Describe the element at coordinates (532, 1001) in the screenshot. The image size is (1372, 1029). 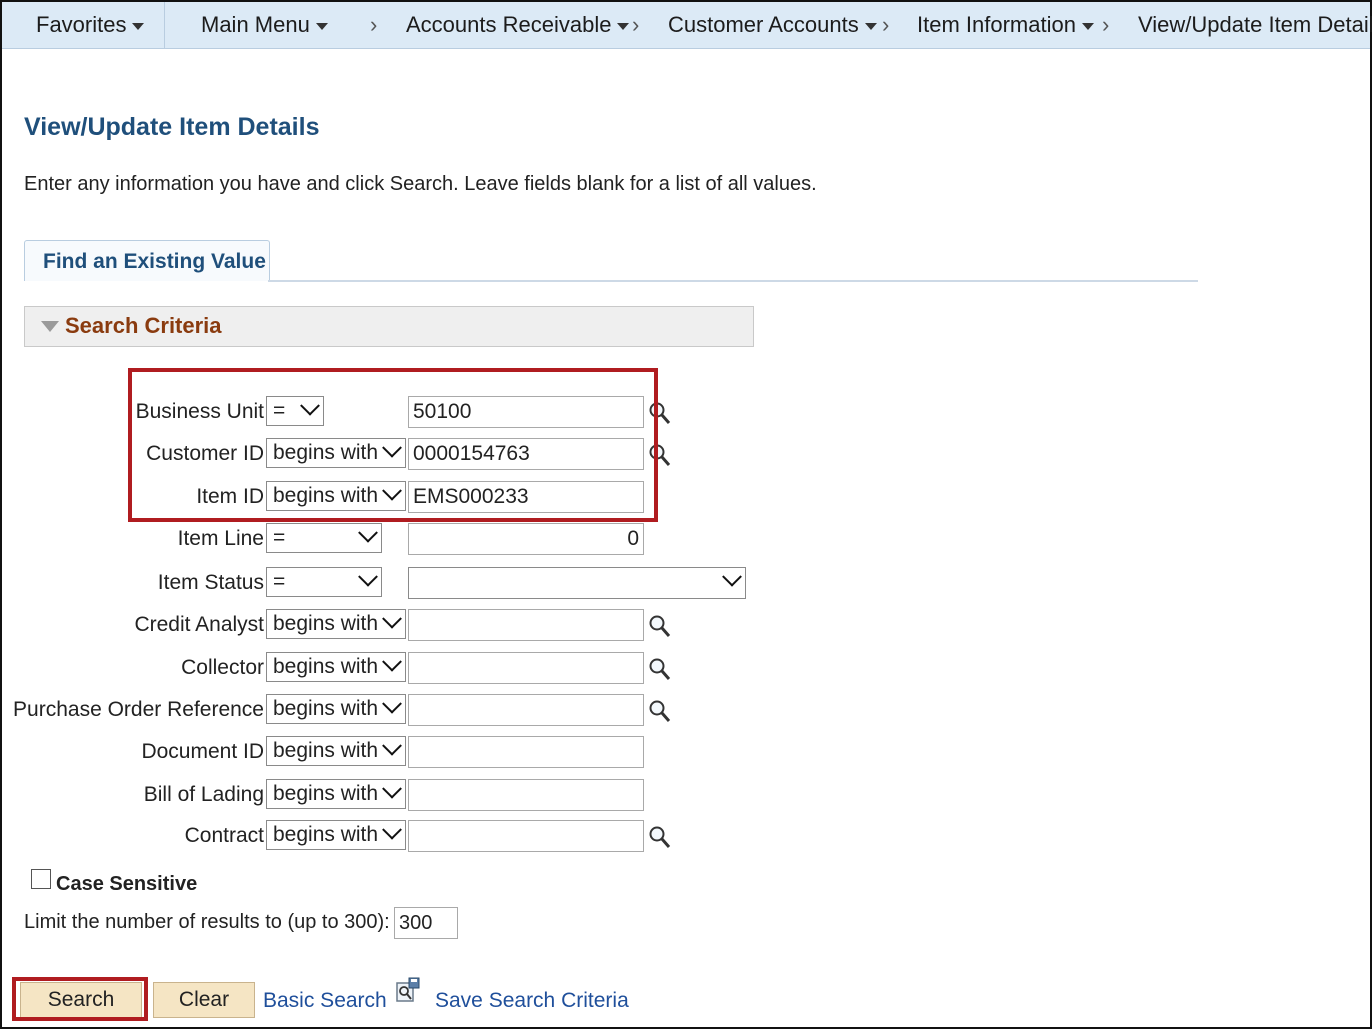
I see `save-search-criteria-link: Save Search Criteria` at that location.